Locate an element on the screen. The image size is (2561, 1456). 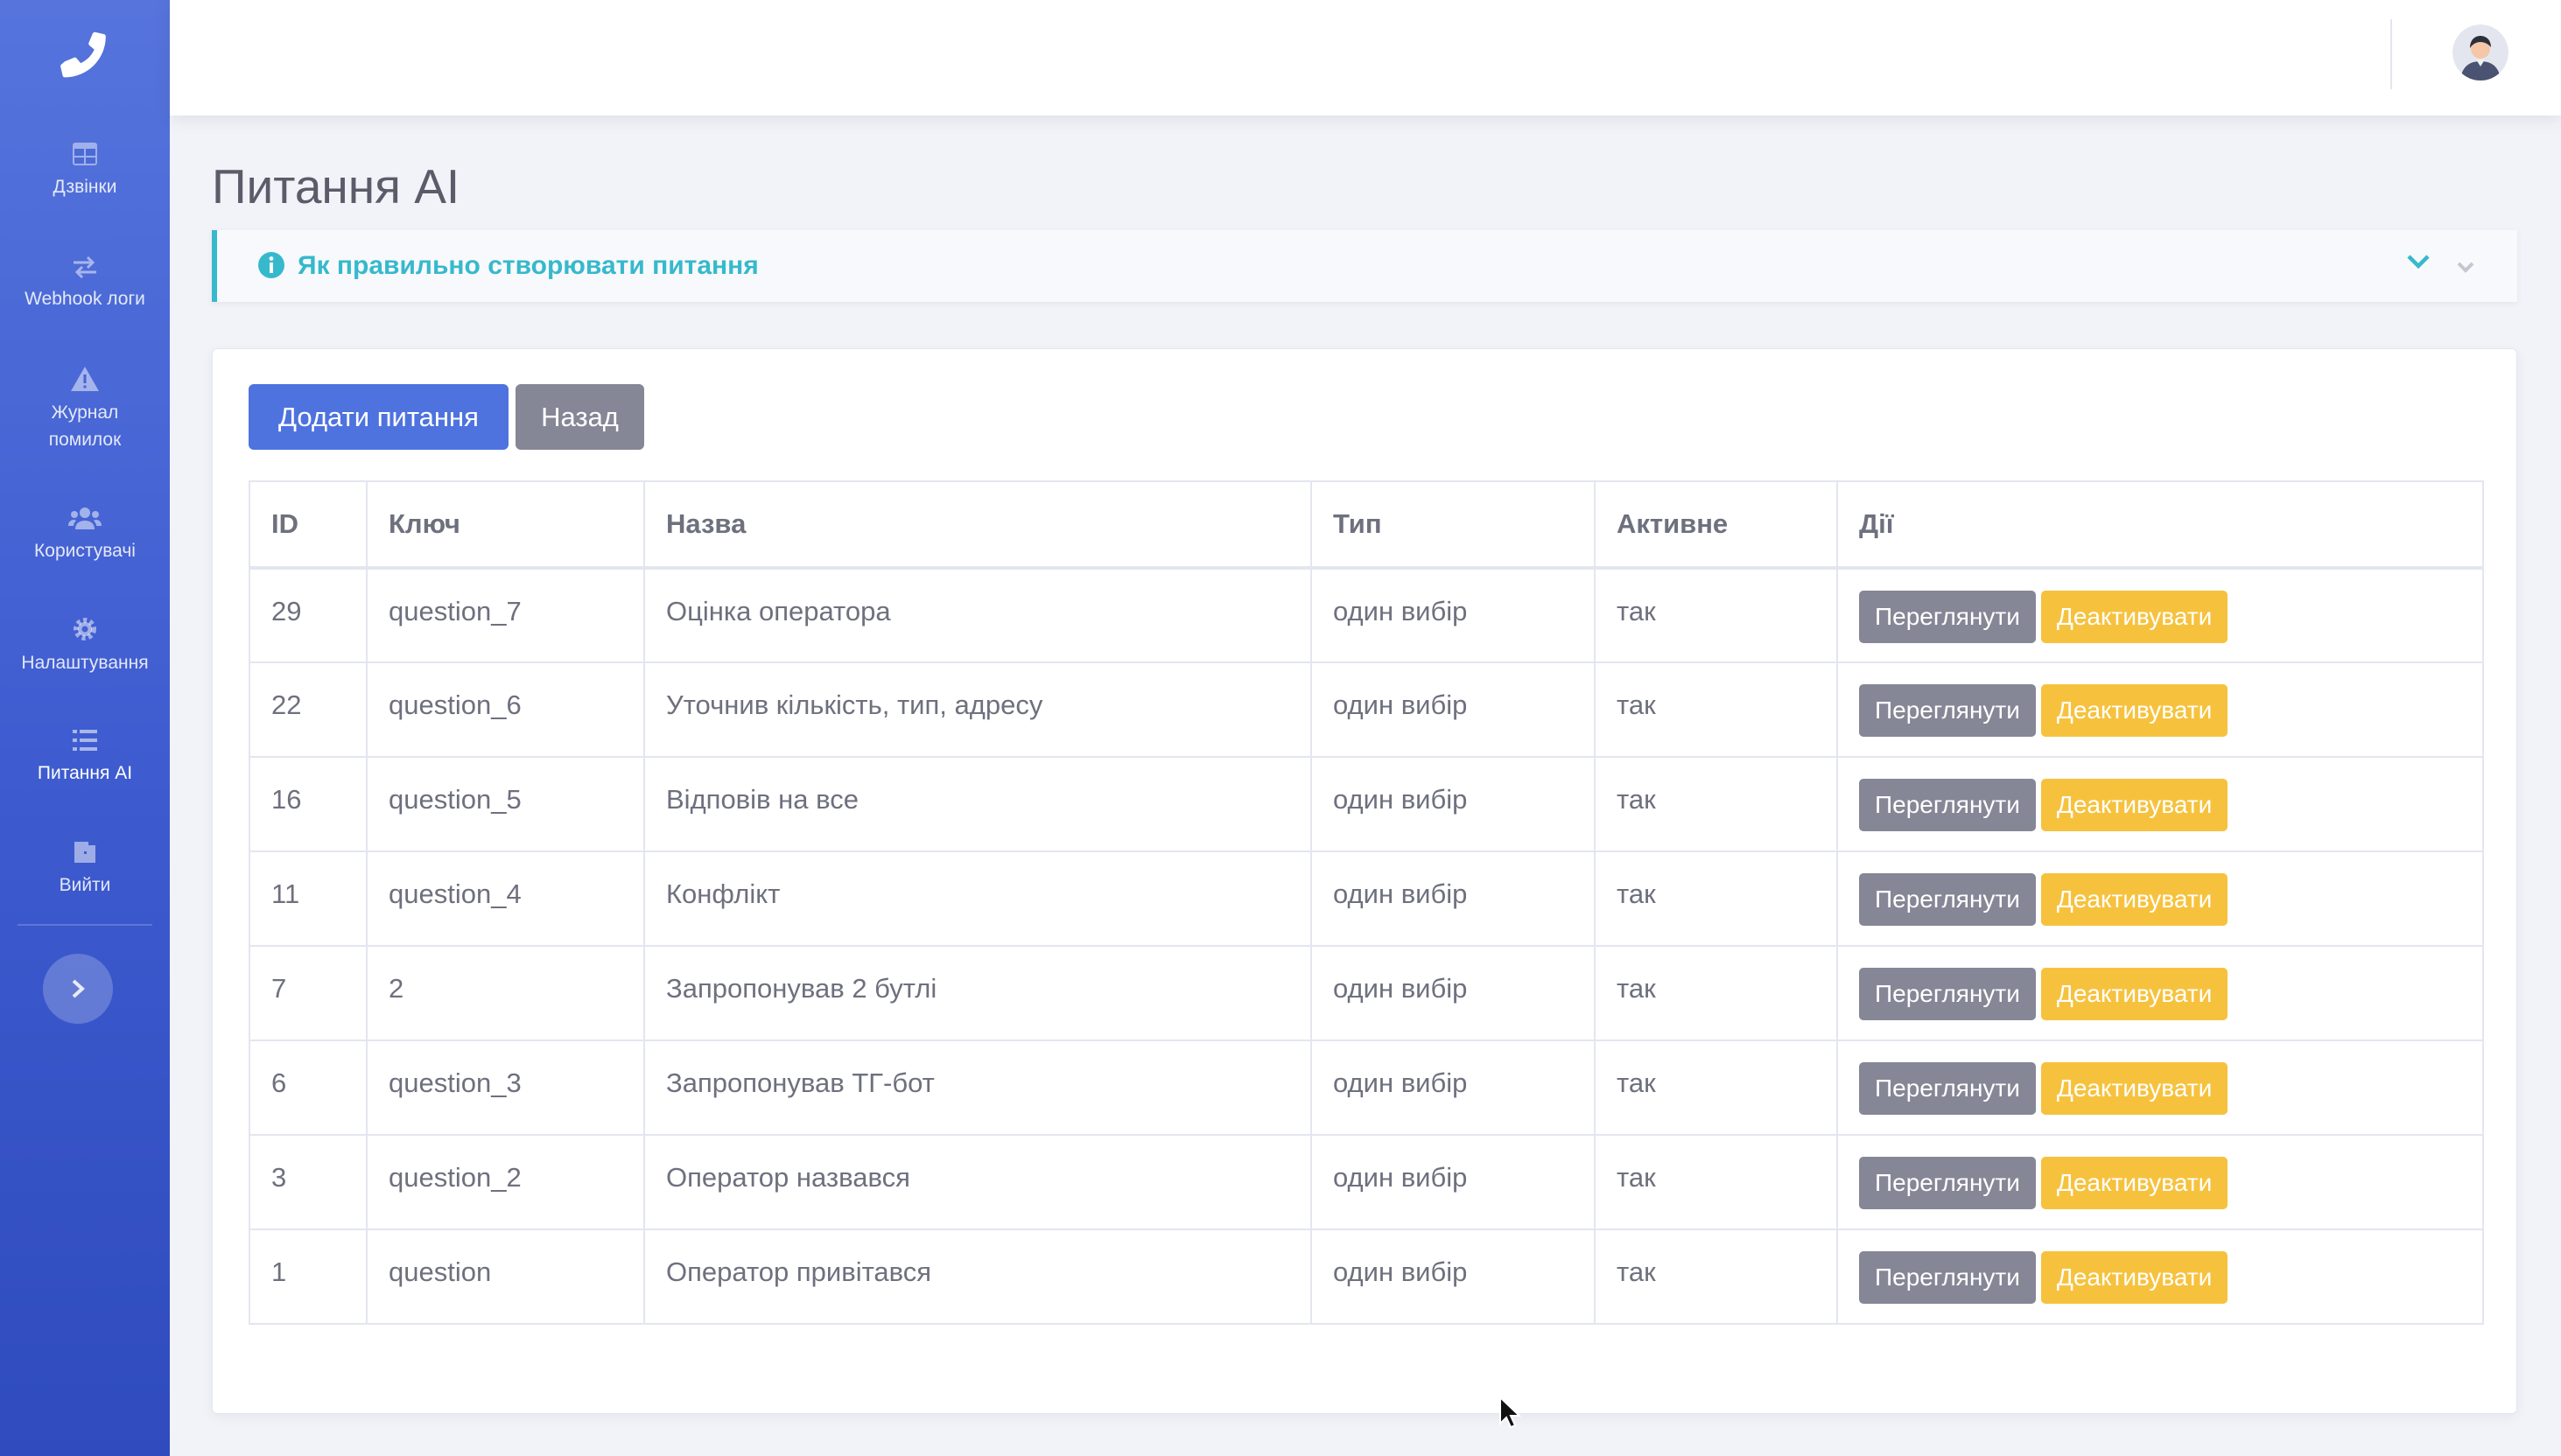
sidebar-item-ai-questions: Питання AI is located at coordinates (85, 757).